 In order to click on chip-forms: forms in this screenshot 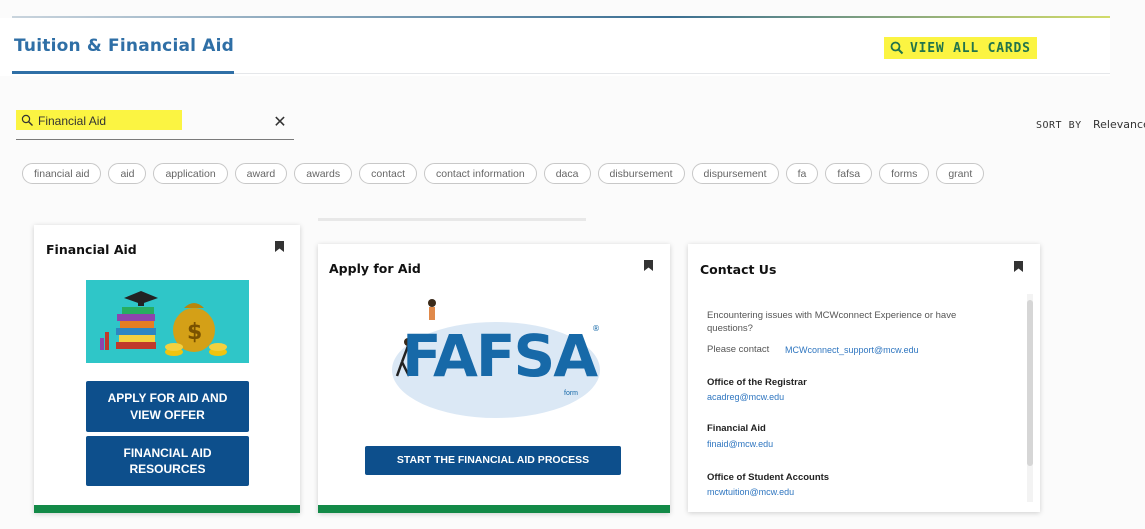, I will do `click(904, 173)`.